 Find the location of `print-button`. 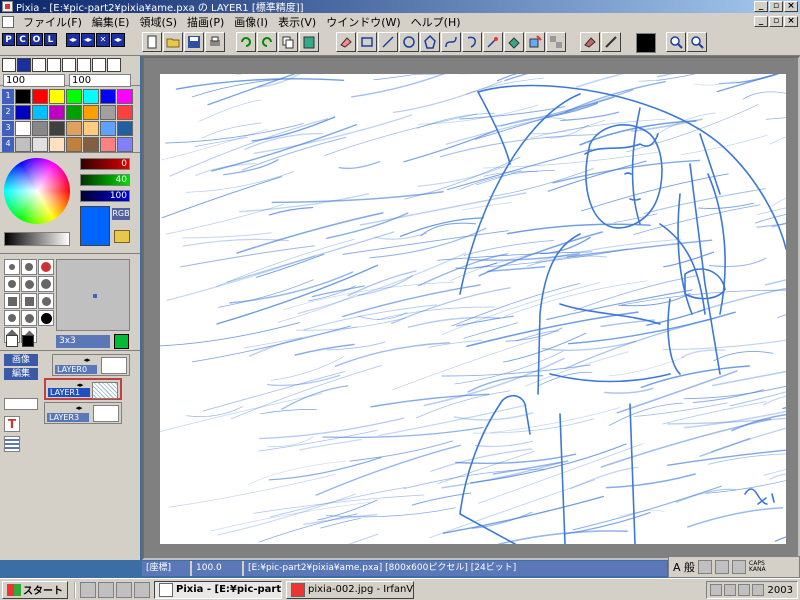

print-button is located at coordinates (215, 42).